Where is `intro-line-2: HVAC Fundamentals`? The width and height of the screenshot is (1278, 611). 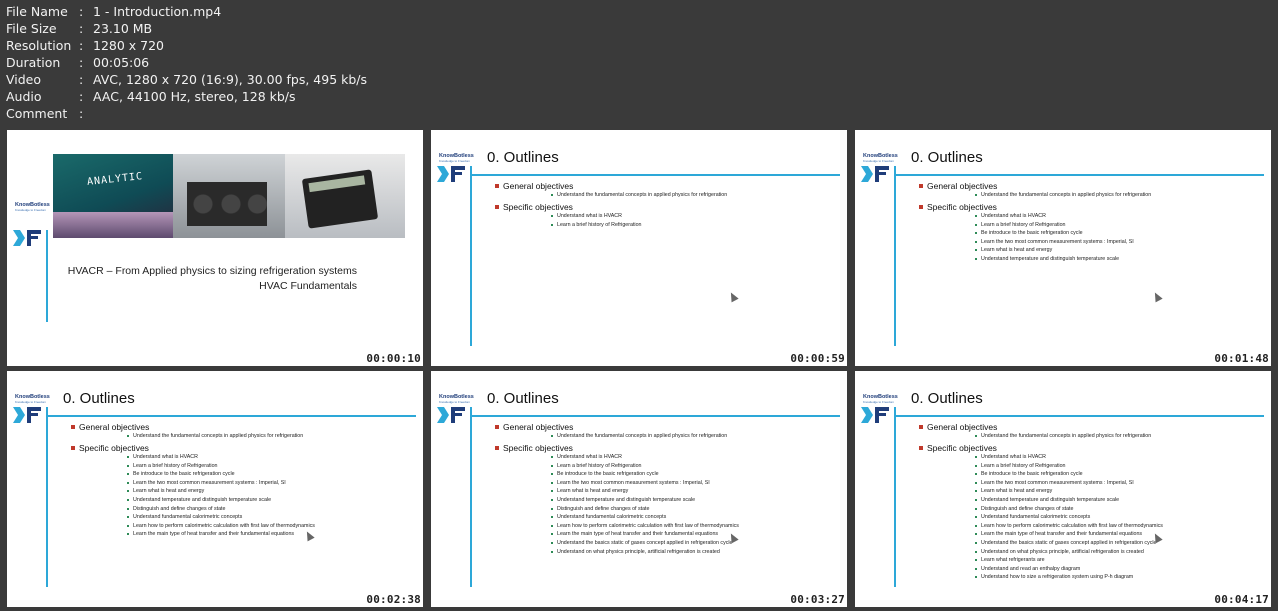 intro-line-2: HVAC Fundamentals is located at coordinates (308, 286).